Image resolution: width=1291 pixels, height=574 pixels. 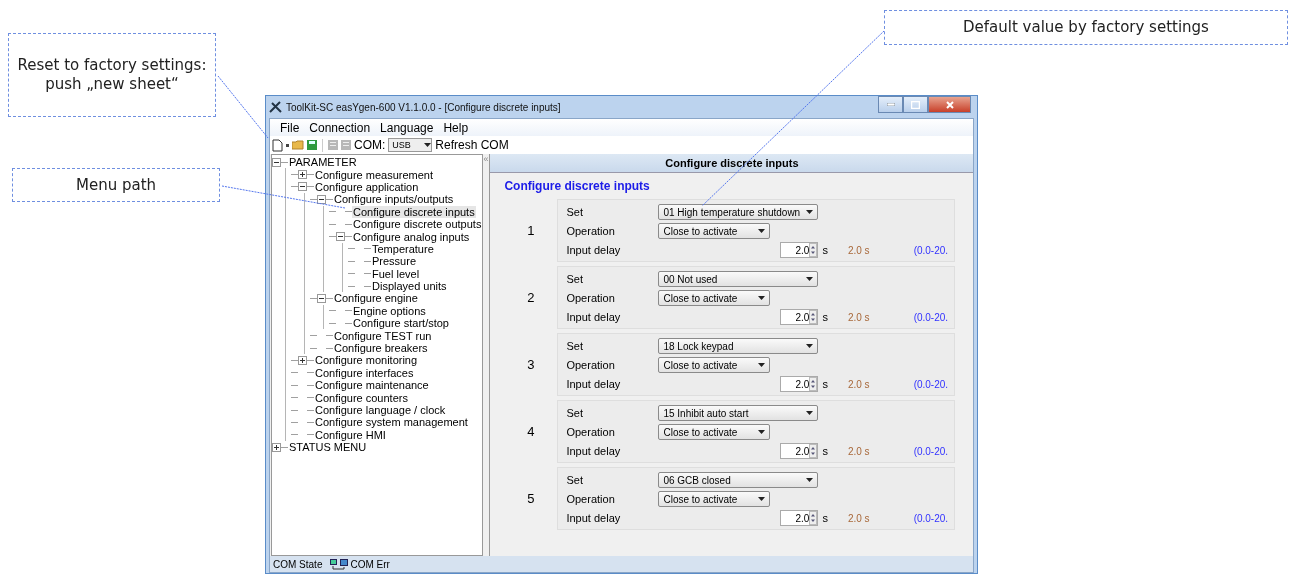 What do you see at coordinates (112, 75) in the screenshot?
I see `callout-text: Reset to factory settings: push „new sheet“` at bounding box center [112, 75].